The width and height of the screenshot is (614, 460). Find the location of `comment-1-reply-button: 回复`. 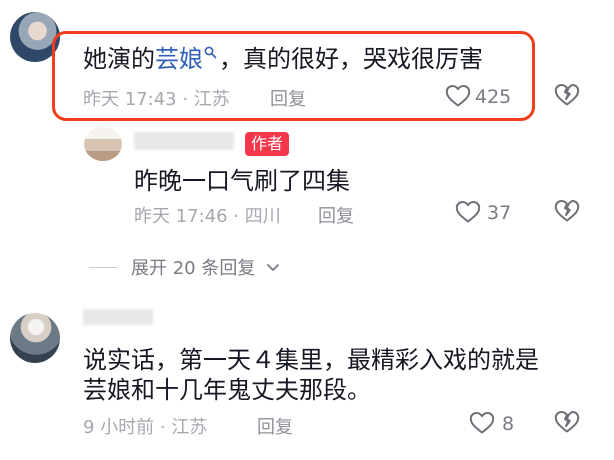

comment-1-reply-button: 回复 is located at coordinates (288, 98).